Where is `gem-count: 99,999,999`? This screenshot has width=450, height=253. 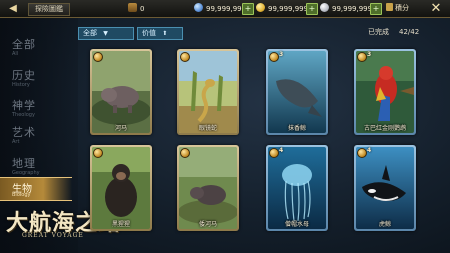
gem-count: 99,999,999 is located at coordinates (226, 9).